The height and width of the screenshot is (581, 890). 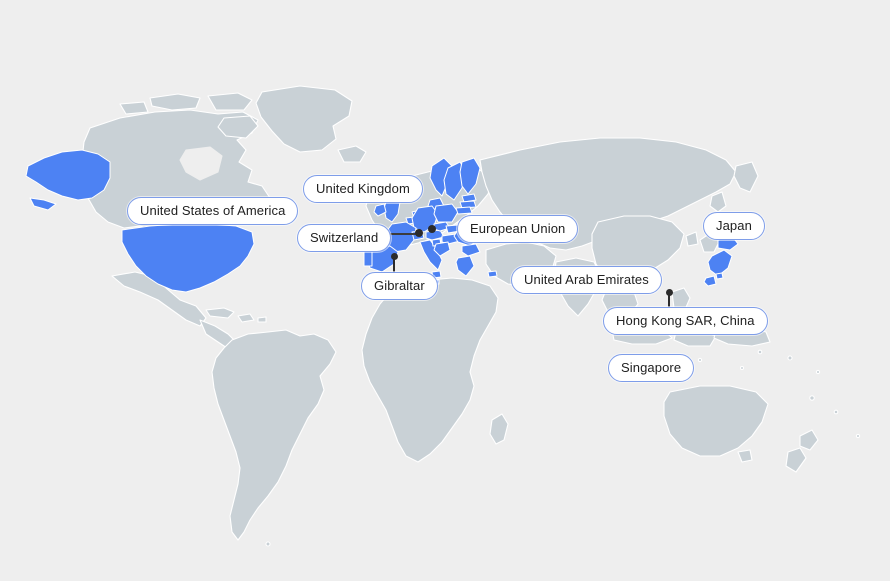 I want to click on map-label-united-kingdom: United Kingdom, so click(x=363, y=189).